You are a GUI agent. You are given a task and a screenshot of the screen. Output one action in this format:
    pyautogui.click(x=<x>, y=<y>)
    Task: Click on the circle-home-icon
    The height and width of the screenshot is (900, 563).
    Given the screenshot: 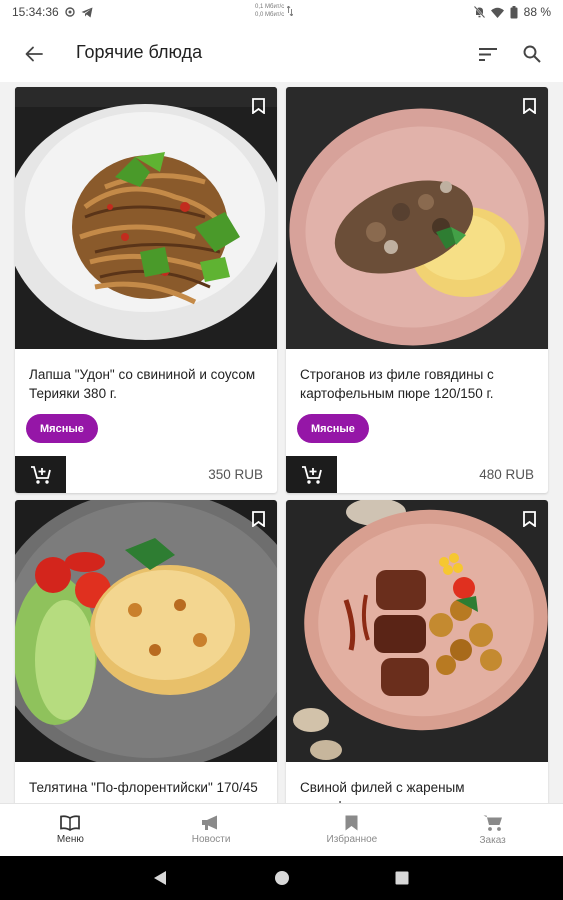 What is the action you would take?
    pyautogui.click(x=282, y=878)
    